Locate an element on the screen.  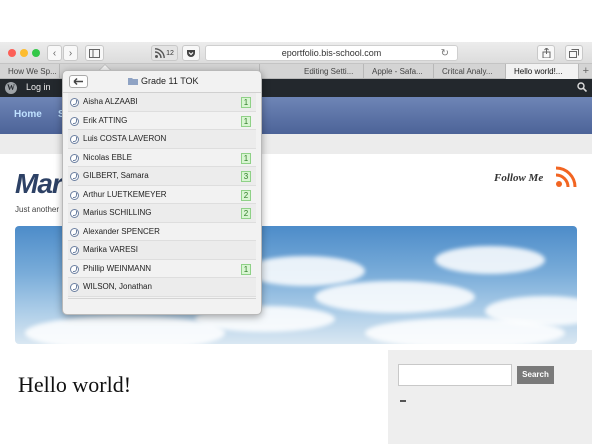
sidebar-toggle-button is located at coordinates (94, 53).